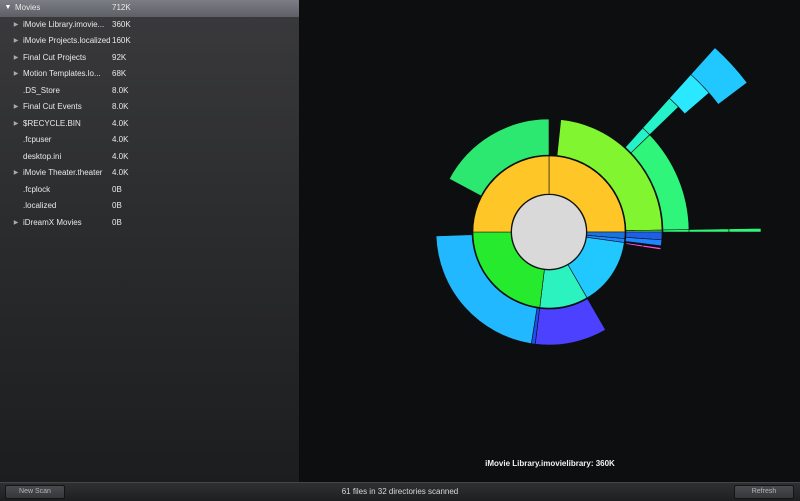 Image resolution: width=800 pixels, height=501 pixels. Describe the element at coordinates (121, 24) in the screenshot. I see `tree-row-size: 360K` at that location.